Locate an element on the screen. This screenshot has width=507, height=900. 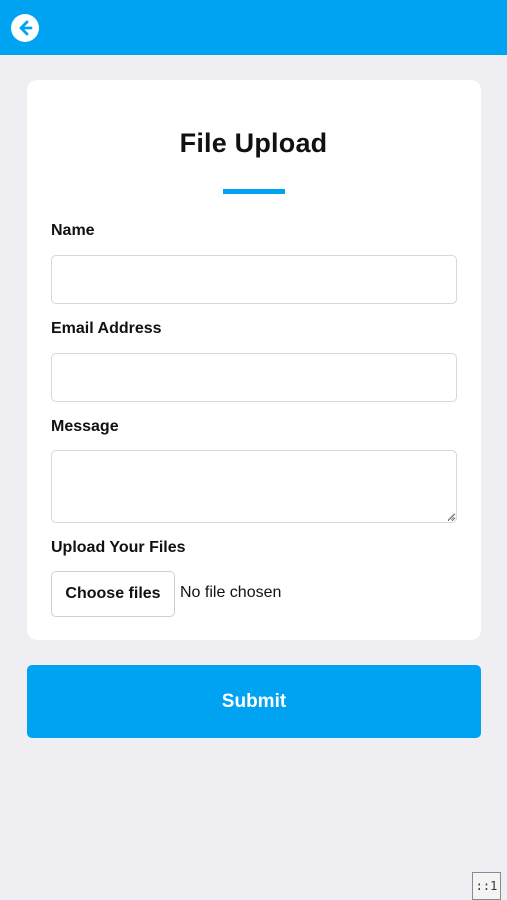
email-label: Email Address is located at coordinates (106, 328).